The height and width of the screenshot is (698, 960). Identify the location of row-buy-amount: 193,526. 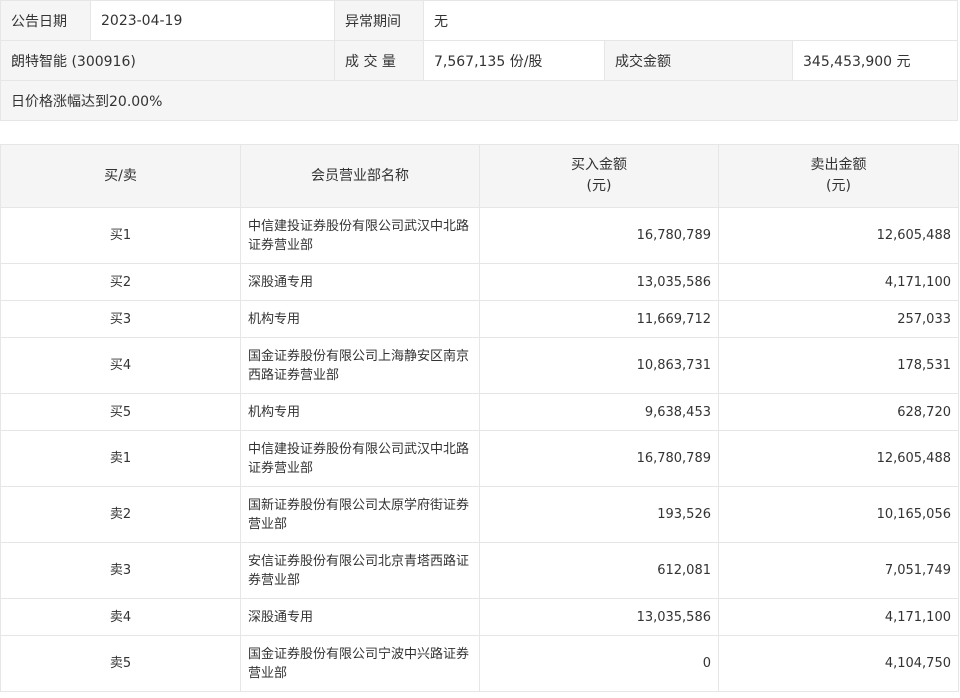
(599, 514).